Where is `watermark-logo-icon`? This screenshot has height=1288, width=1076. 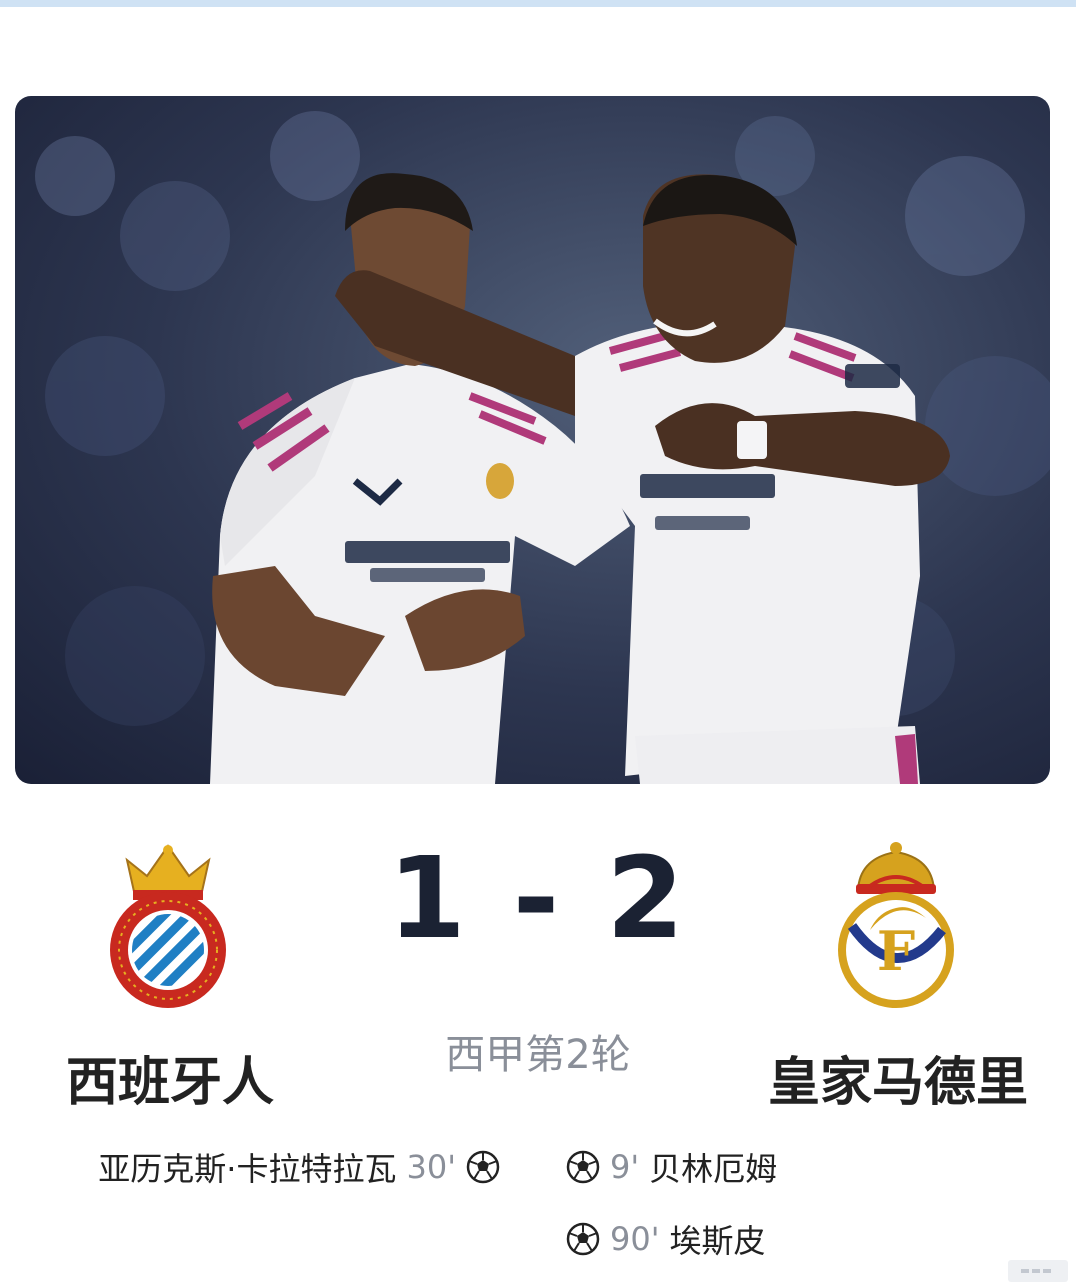 watermark-logo-icon is located at coordinates (1036, 1271).